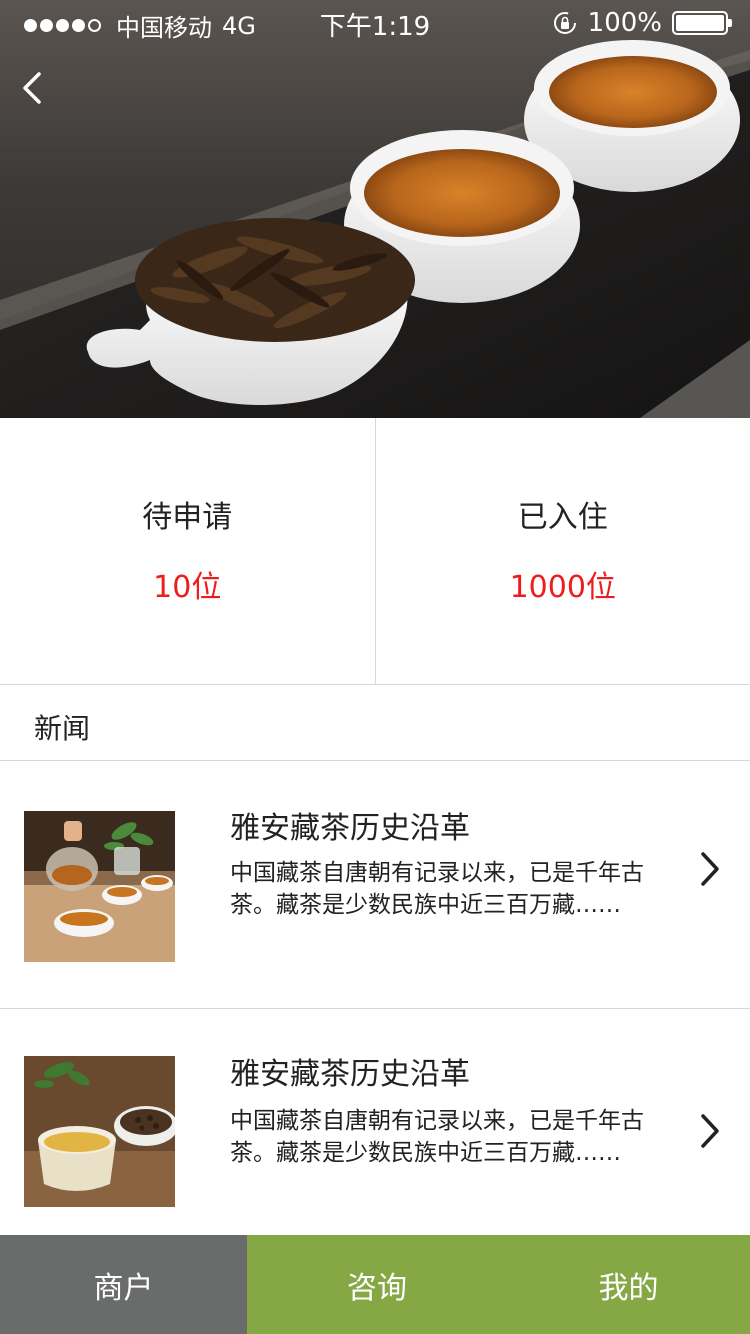  What do you see at coordinates (377, 1288) in the screenshot?
I see `tab-label: 咨询` at bounding box center [377, 1288].